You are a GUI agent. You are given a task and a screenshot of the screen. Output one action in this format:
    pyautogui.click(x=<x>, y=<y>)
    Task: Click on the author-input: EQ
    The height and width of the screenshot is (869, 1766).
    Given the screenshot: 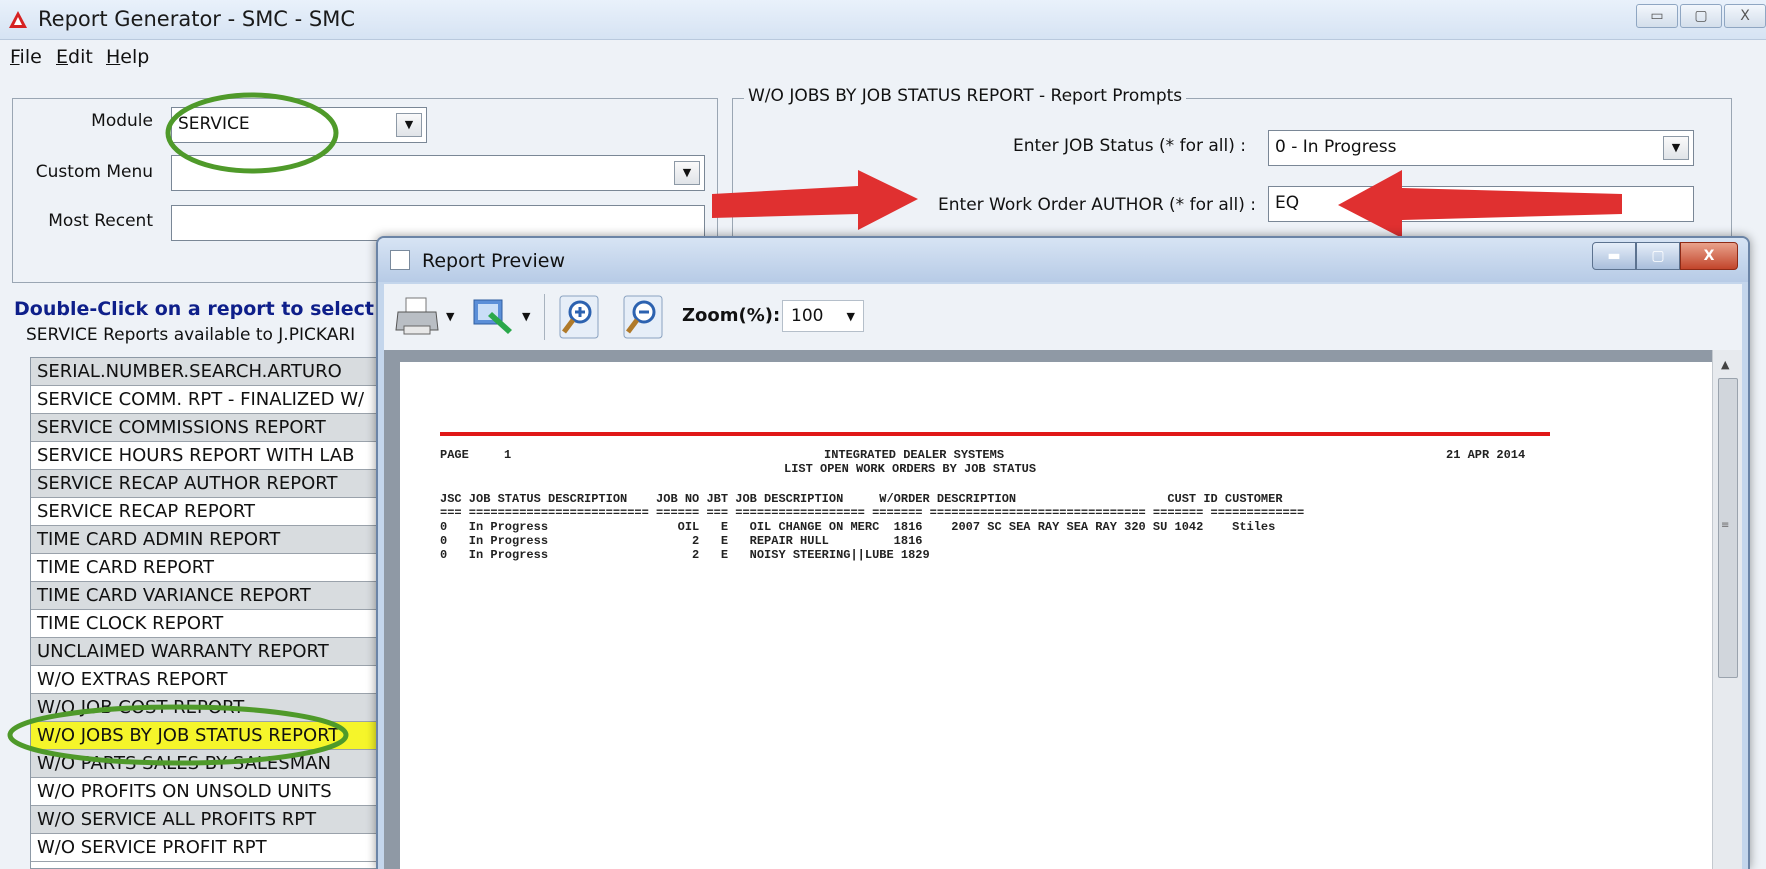 What is the action you would take?
    pyautogui.click(x=1481, y=204)
    